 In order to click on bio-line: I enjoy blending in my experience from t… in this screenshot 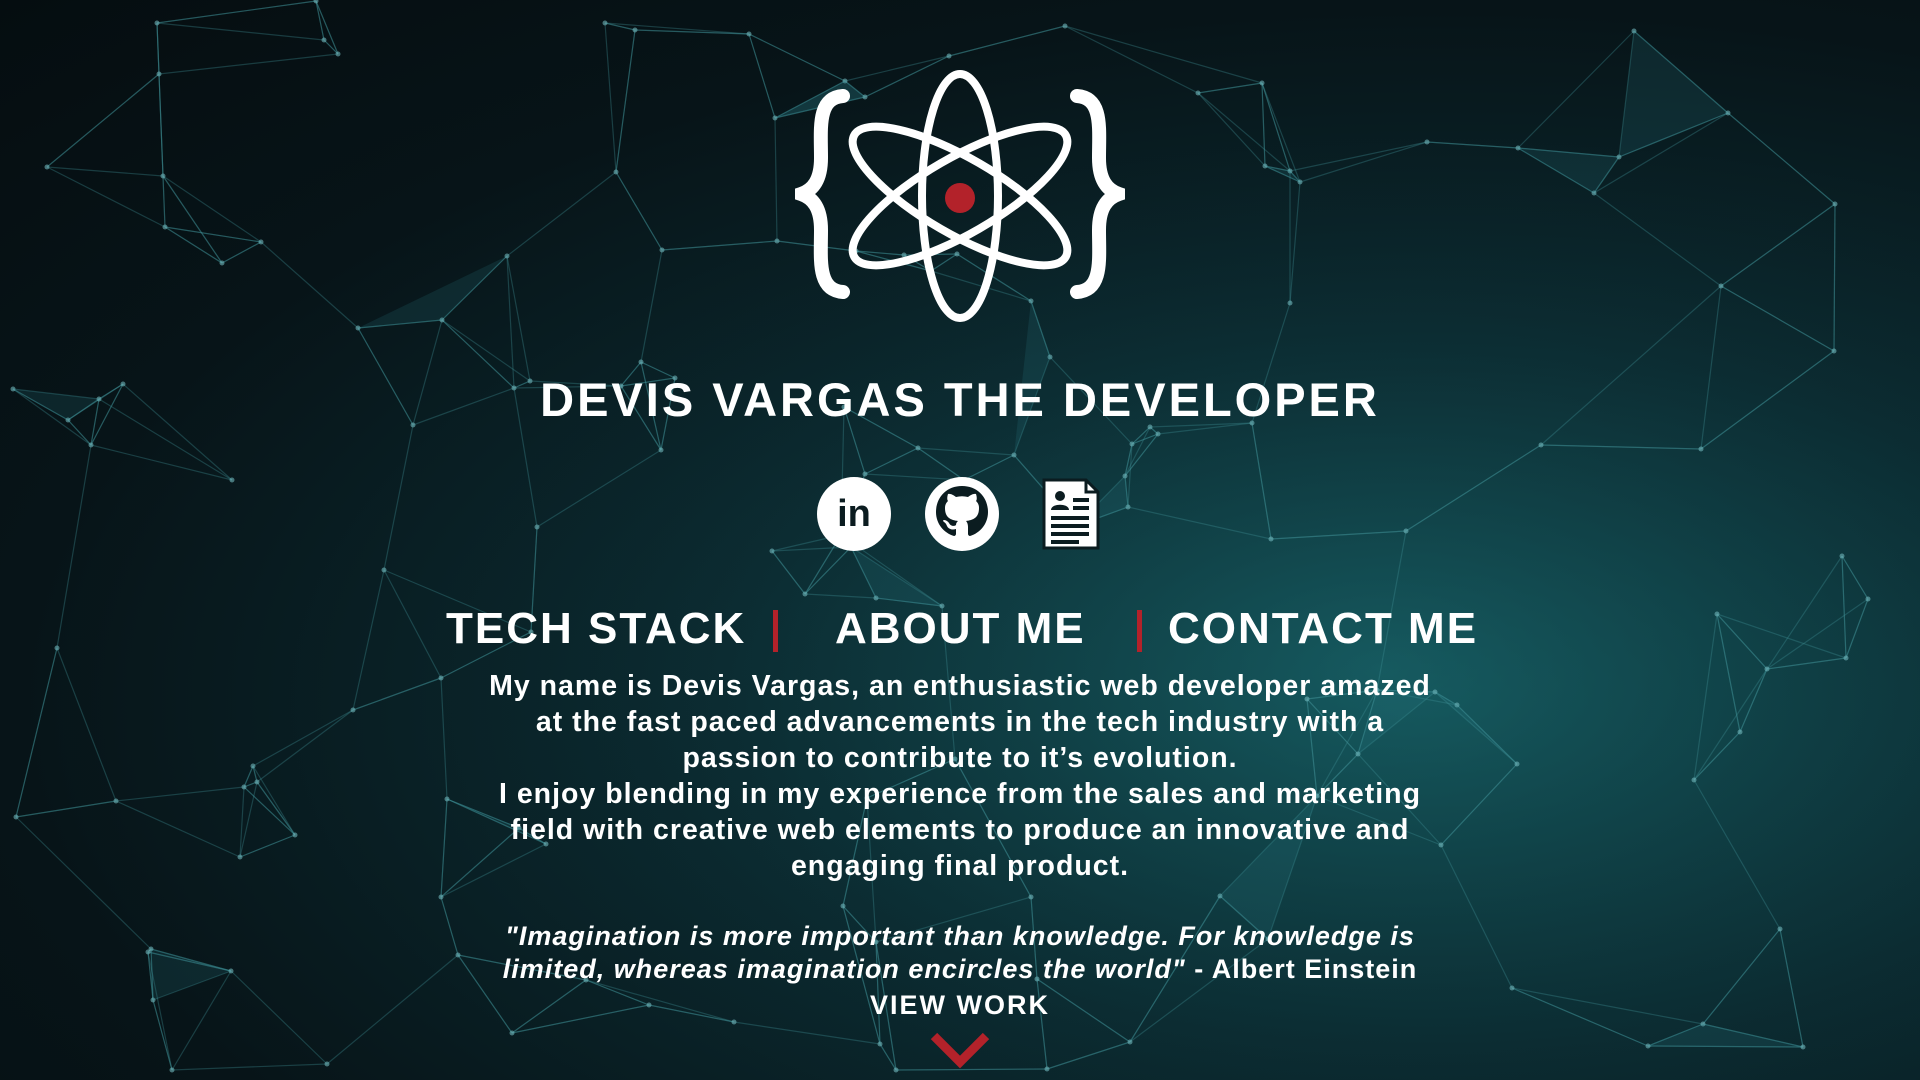, I will do `click(960, 794)`.